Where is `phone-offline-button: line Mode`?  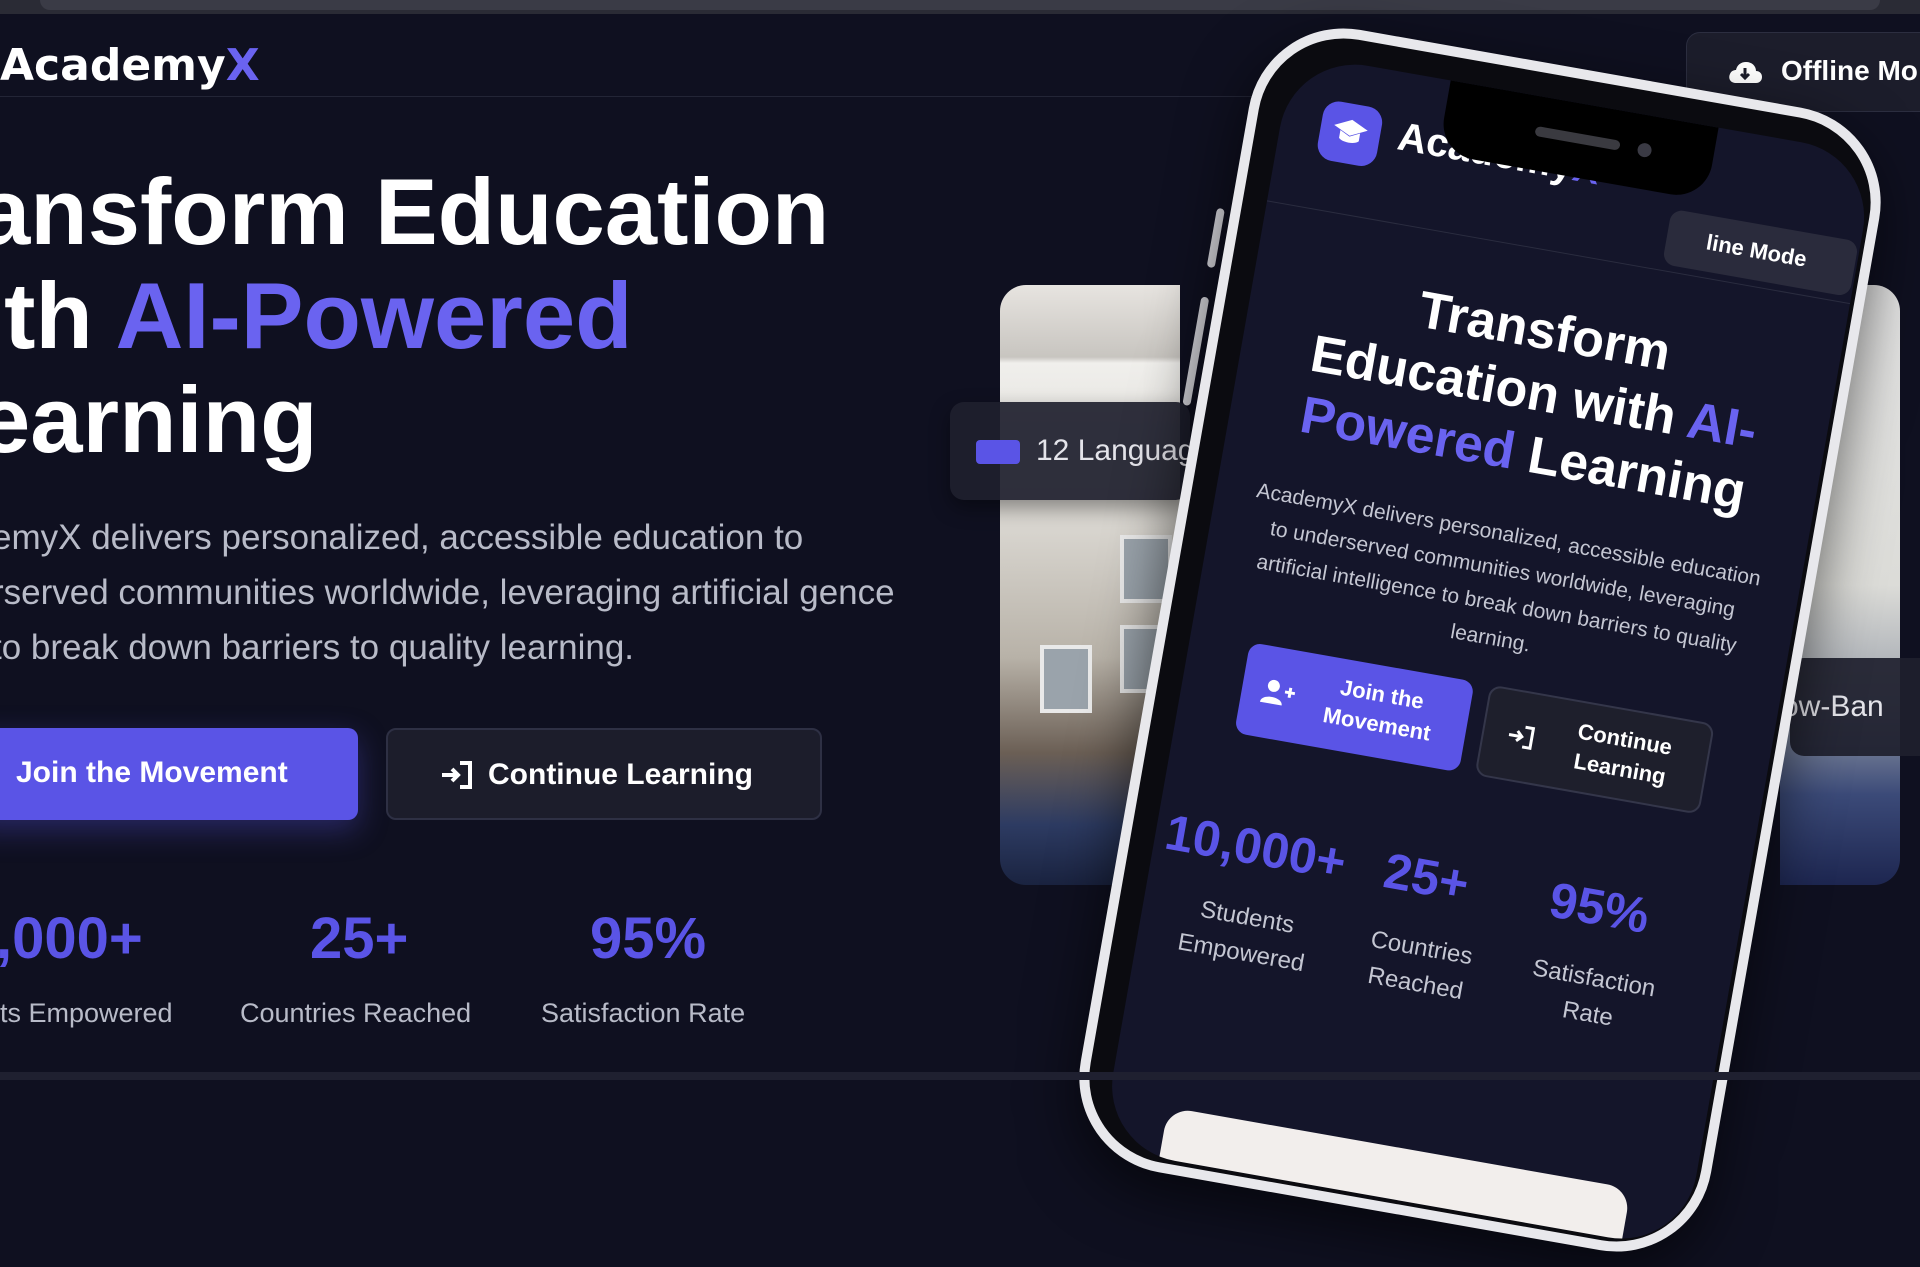
phone-offline-button: line Mode is located at coordinates (1760, 252).